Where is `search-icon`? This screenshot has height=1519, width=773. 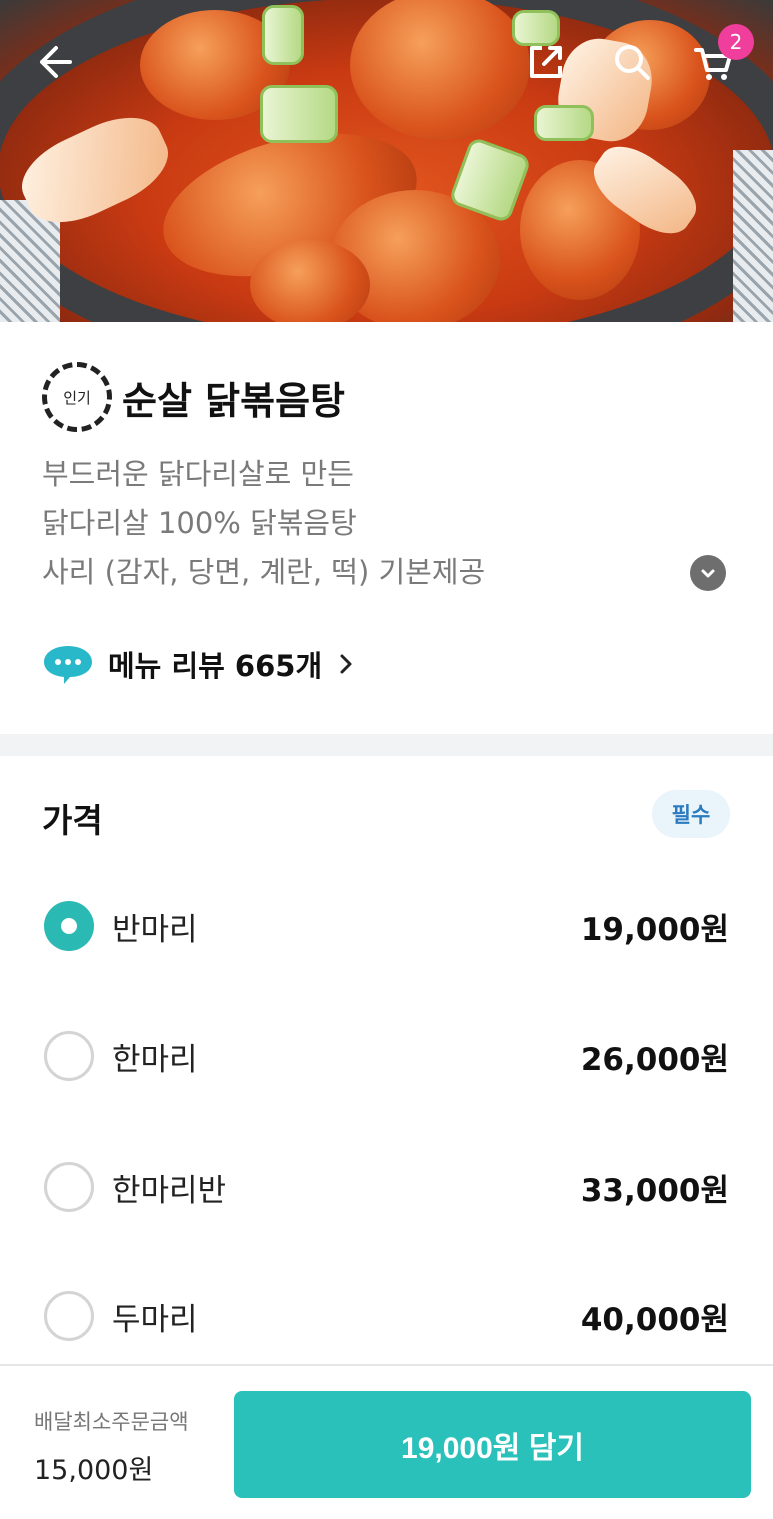 search-icon is located at coordinates (632, 62).